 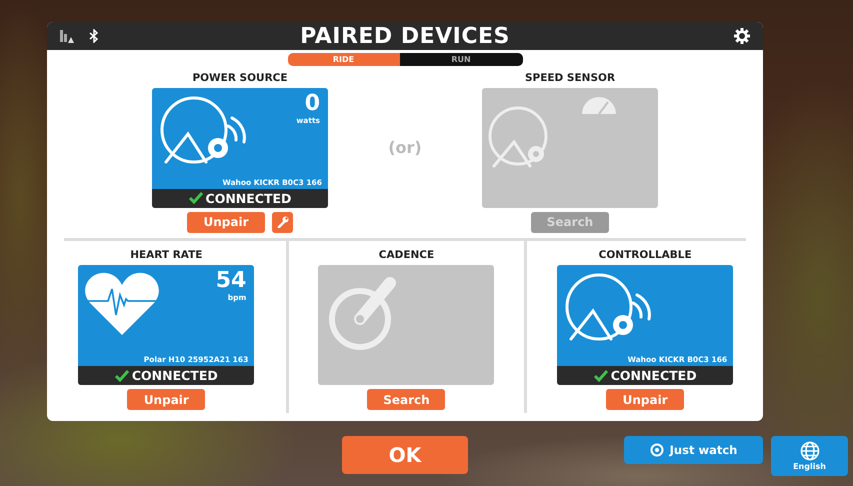 I want to click on tab: RUN, so click(x=461, y=59).